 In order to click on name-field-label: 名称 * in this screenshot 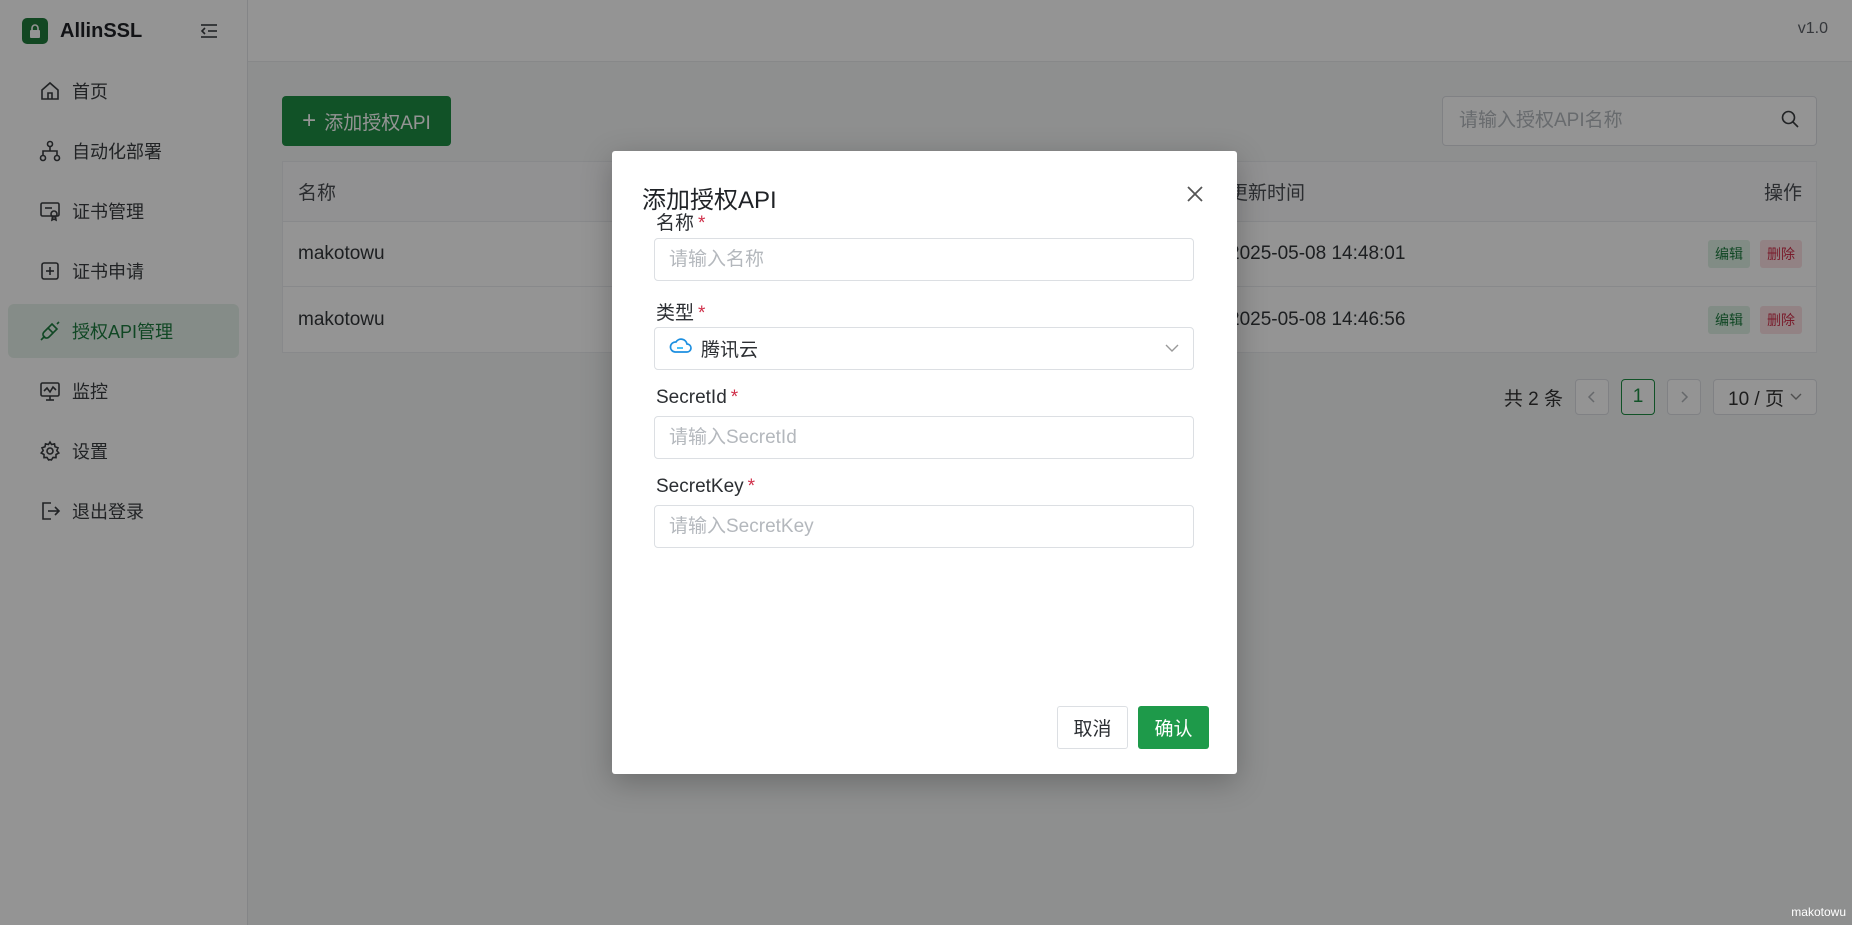, I will do `click(680, 221)`.